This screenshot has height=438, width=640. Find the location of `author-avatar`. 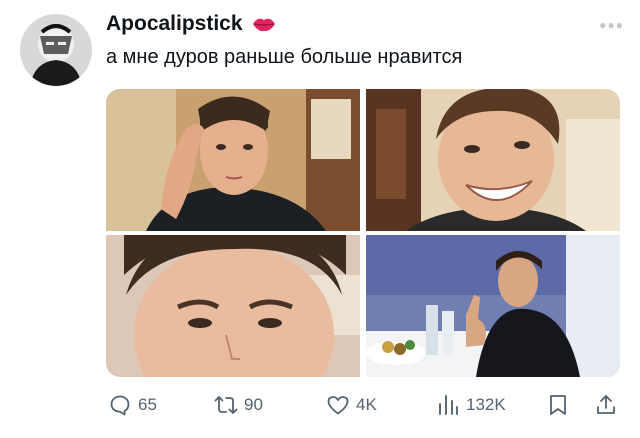

author-avatar is located at coordinates (56, 50).